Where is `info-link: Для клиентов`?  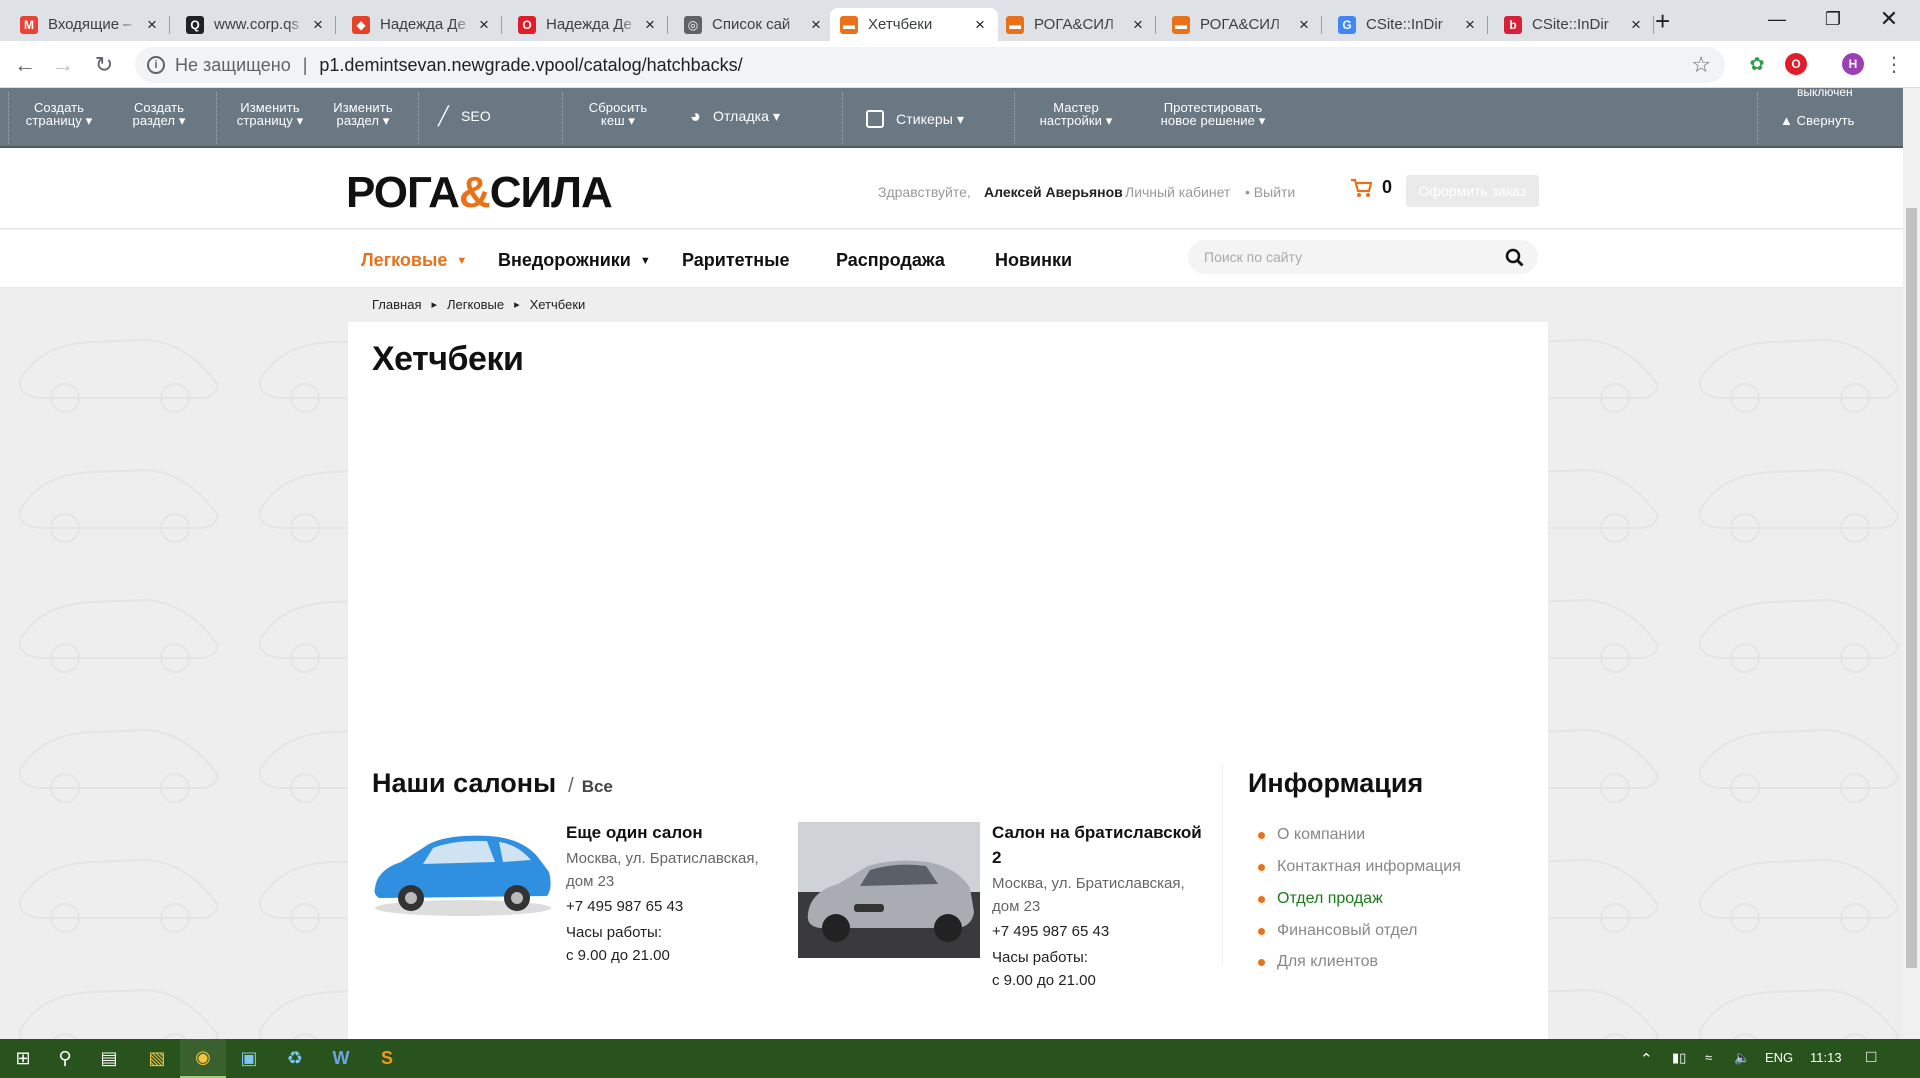 info-link: Для клиентов is located at coordinates (1318, 962).